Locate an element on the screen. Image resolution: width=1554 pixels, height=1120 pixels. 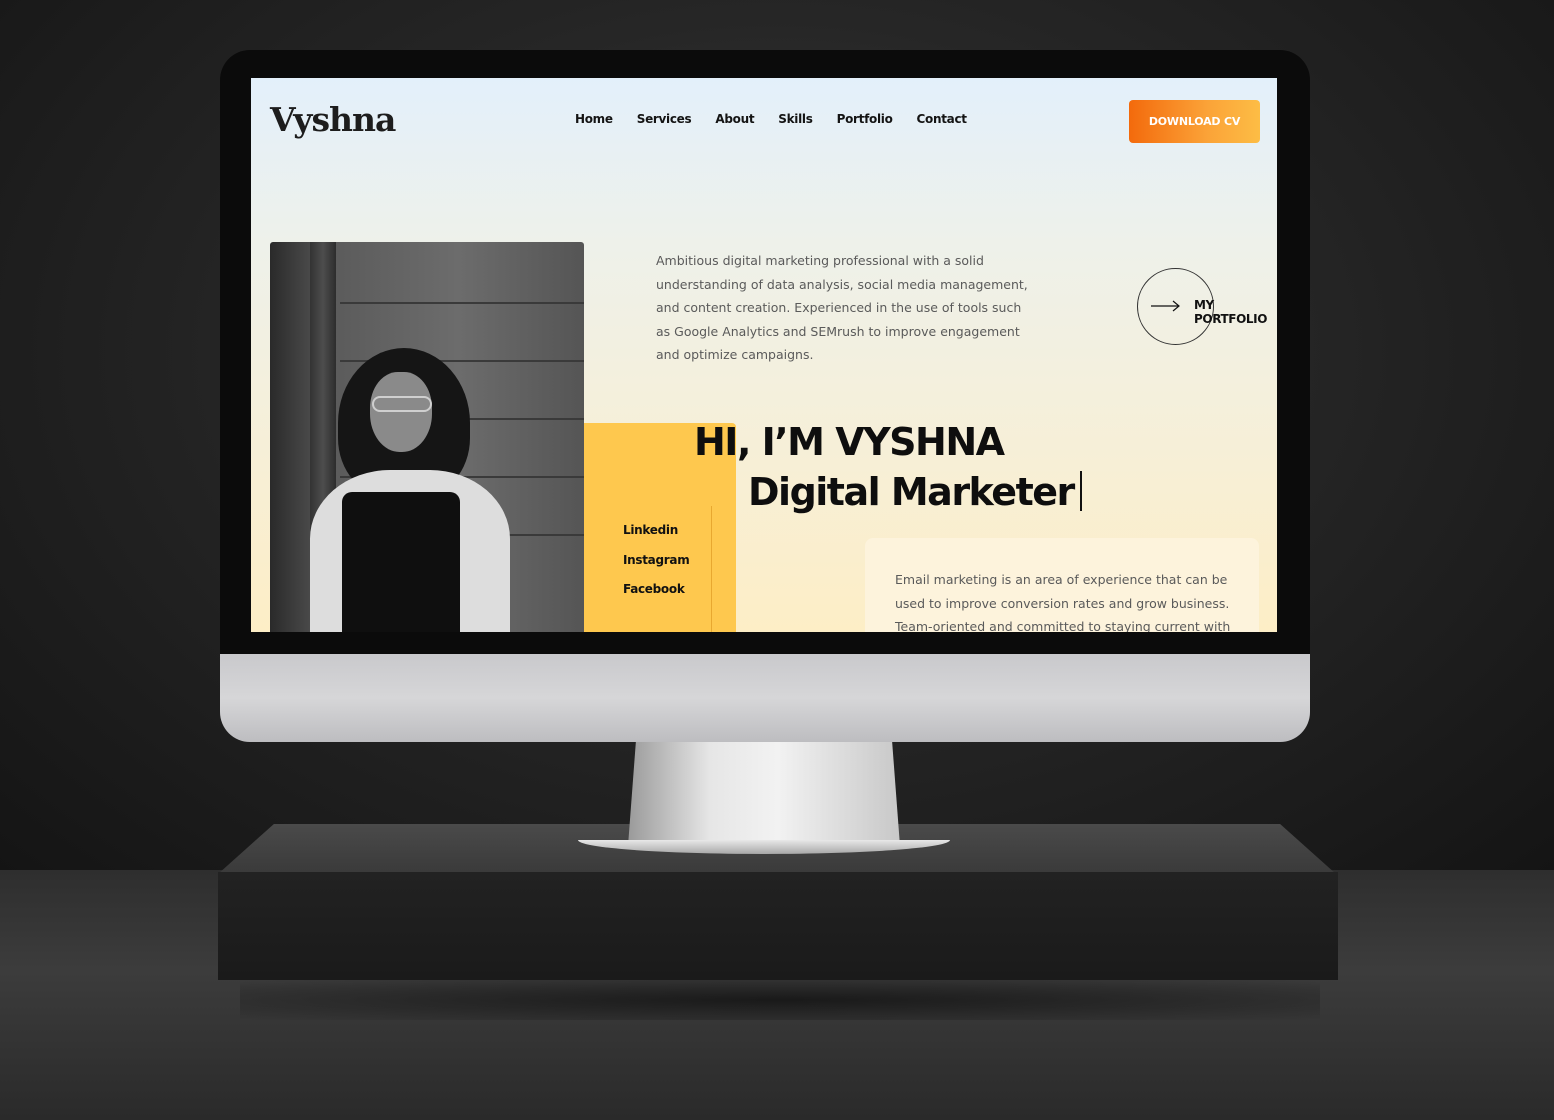
my-portfolio-link: MY PORTFOLIO is located at coordinates (1235, 312).